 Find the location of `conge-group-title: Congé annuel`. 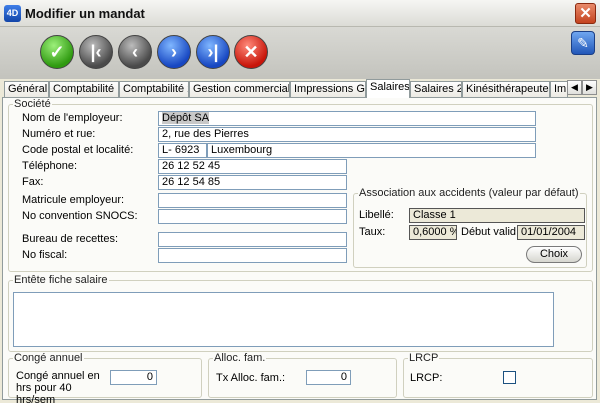

conge-group-title: Congé annuel is located at coordinates (48, 358).